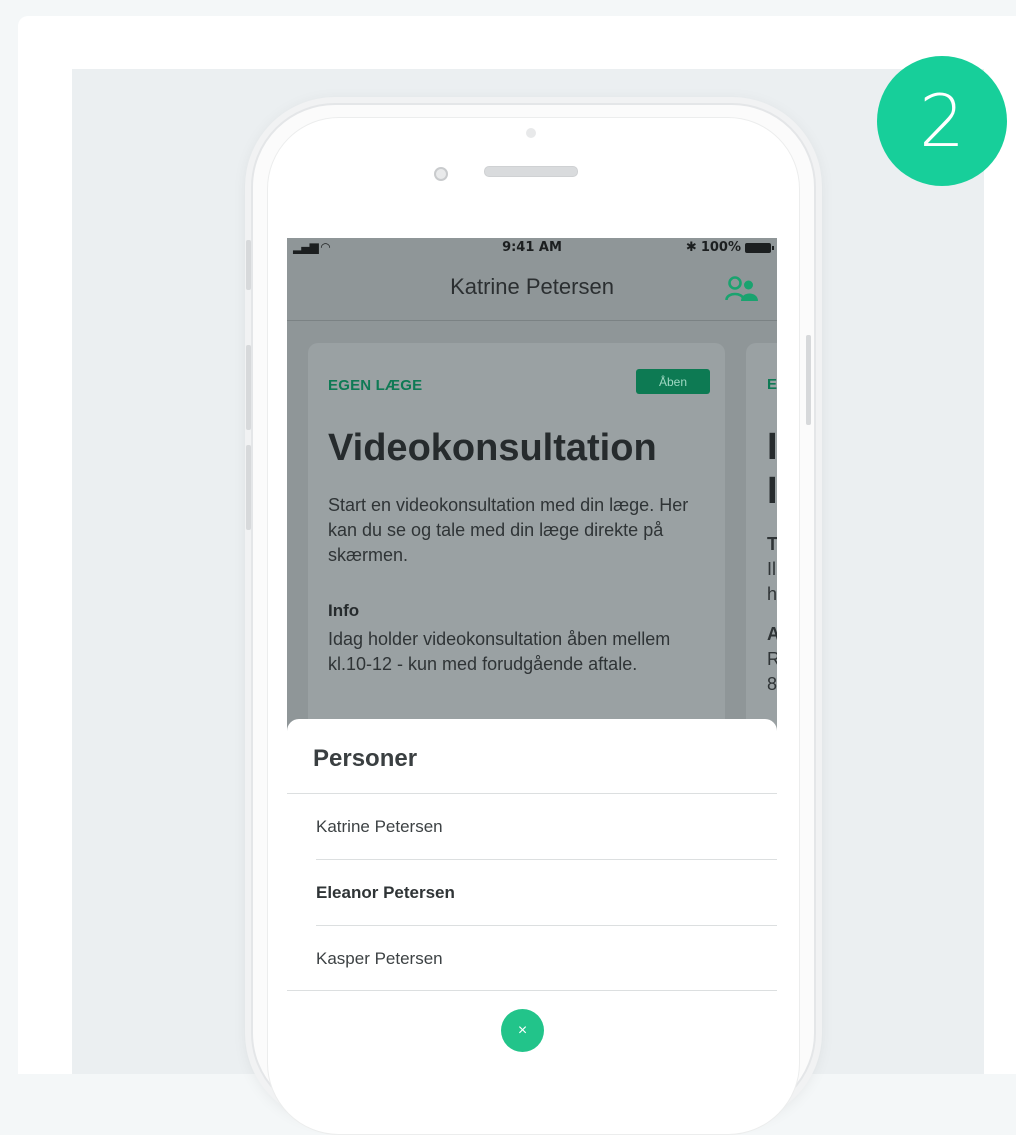 The image size is (1016, 1135). What do you see at coordinates (771, 569) in the screenshot?
I see `peek-text: Il` at bounding box center [771, 569].